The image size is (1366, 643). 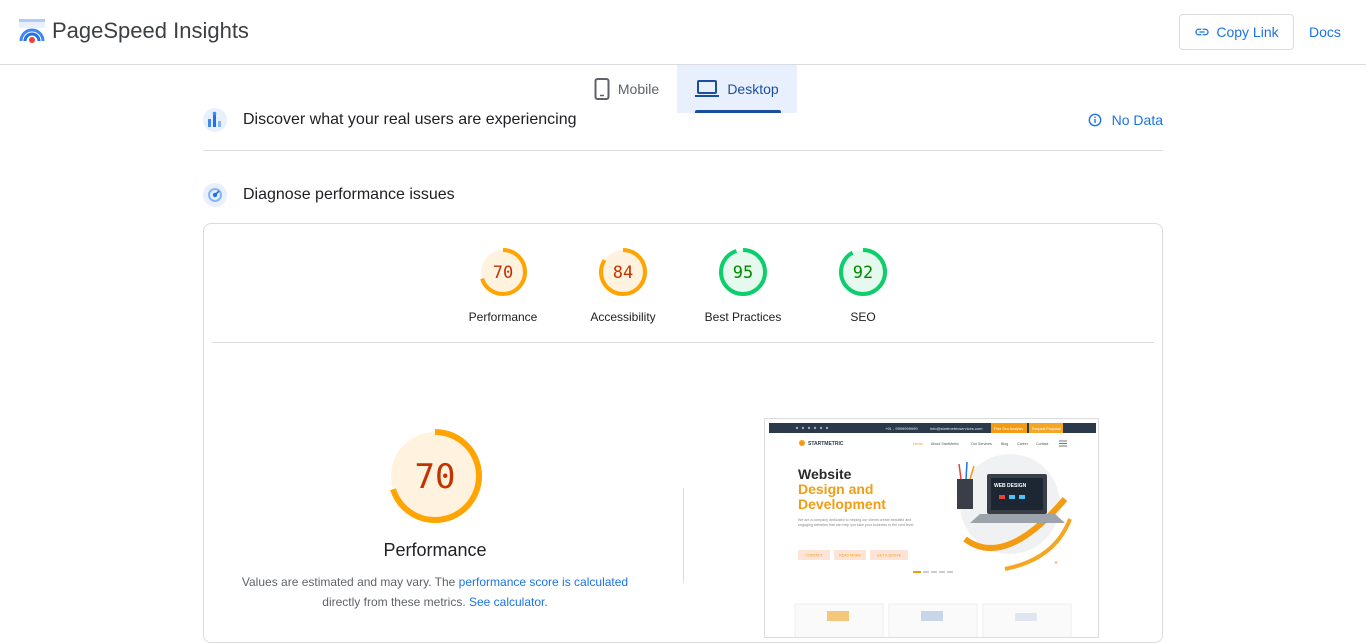 I want to click on gauge-seo-ring: 92, so click(x=863, y=272).